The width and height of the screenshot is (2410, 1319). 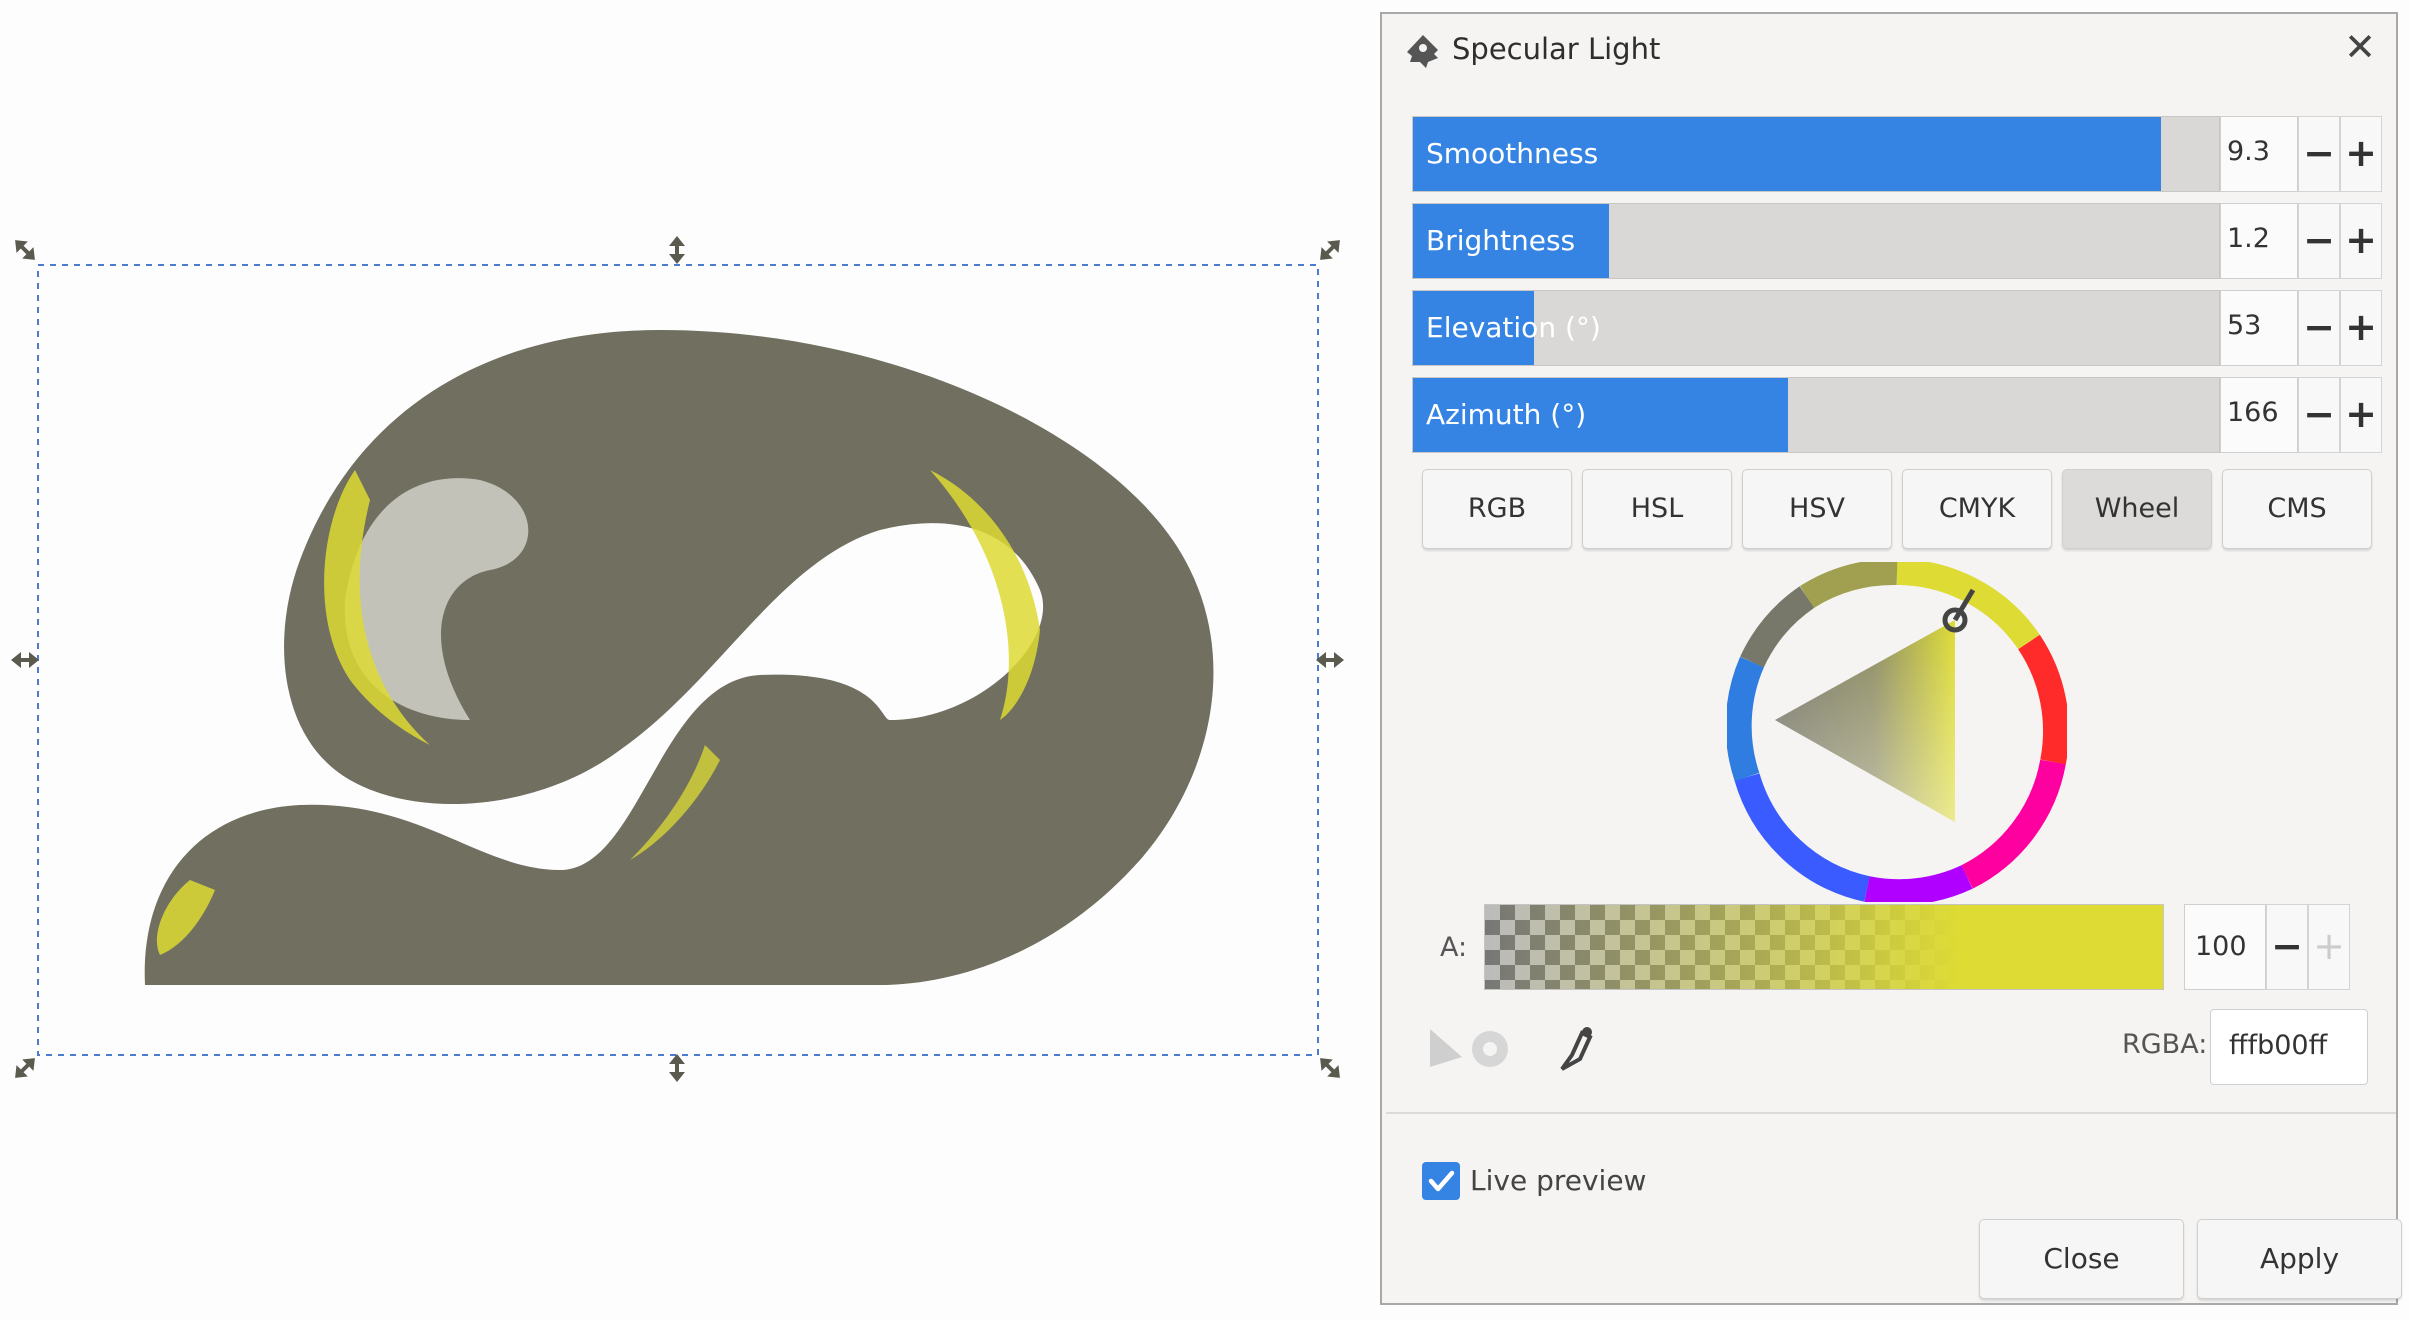 I want to click on slider-label: Brightness, so click(x=1501, y=240).